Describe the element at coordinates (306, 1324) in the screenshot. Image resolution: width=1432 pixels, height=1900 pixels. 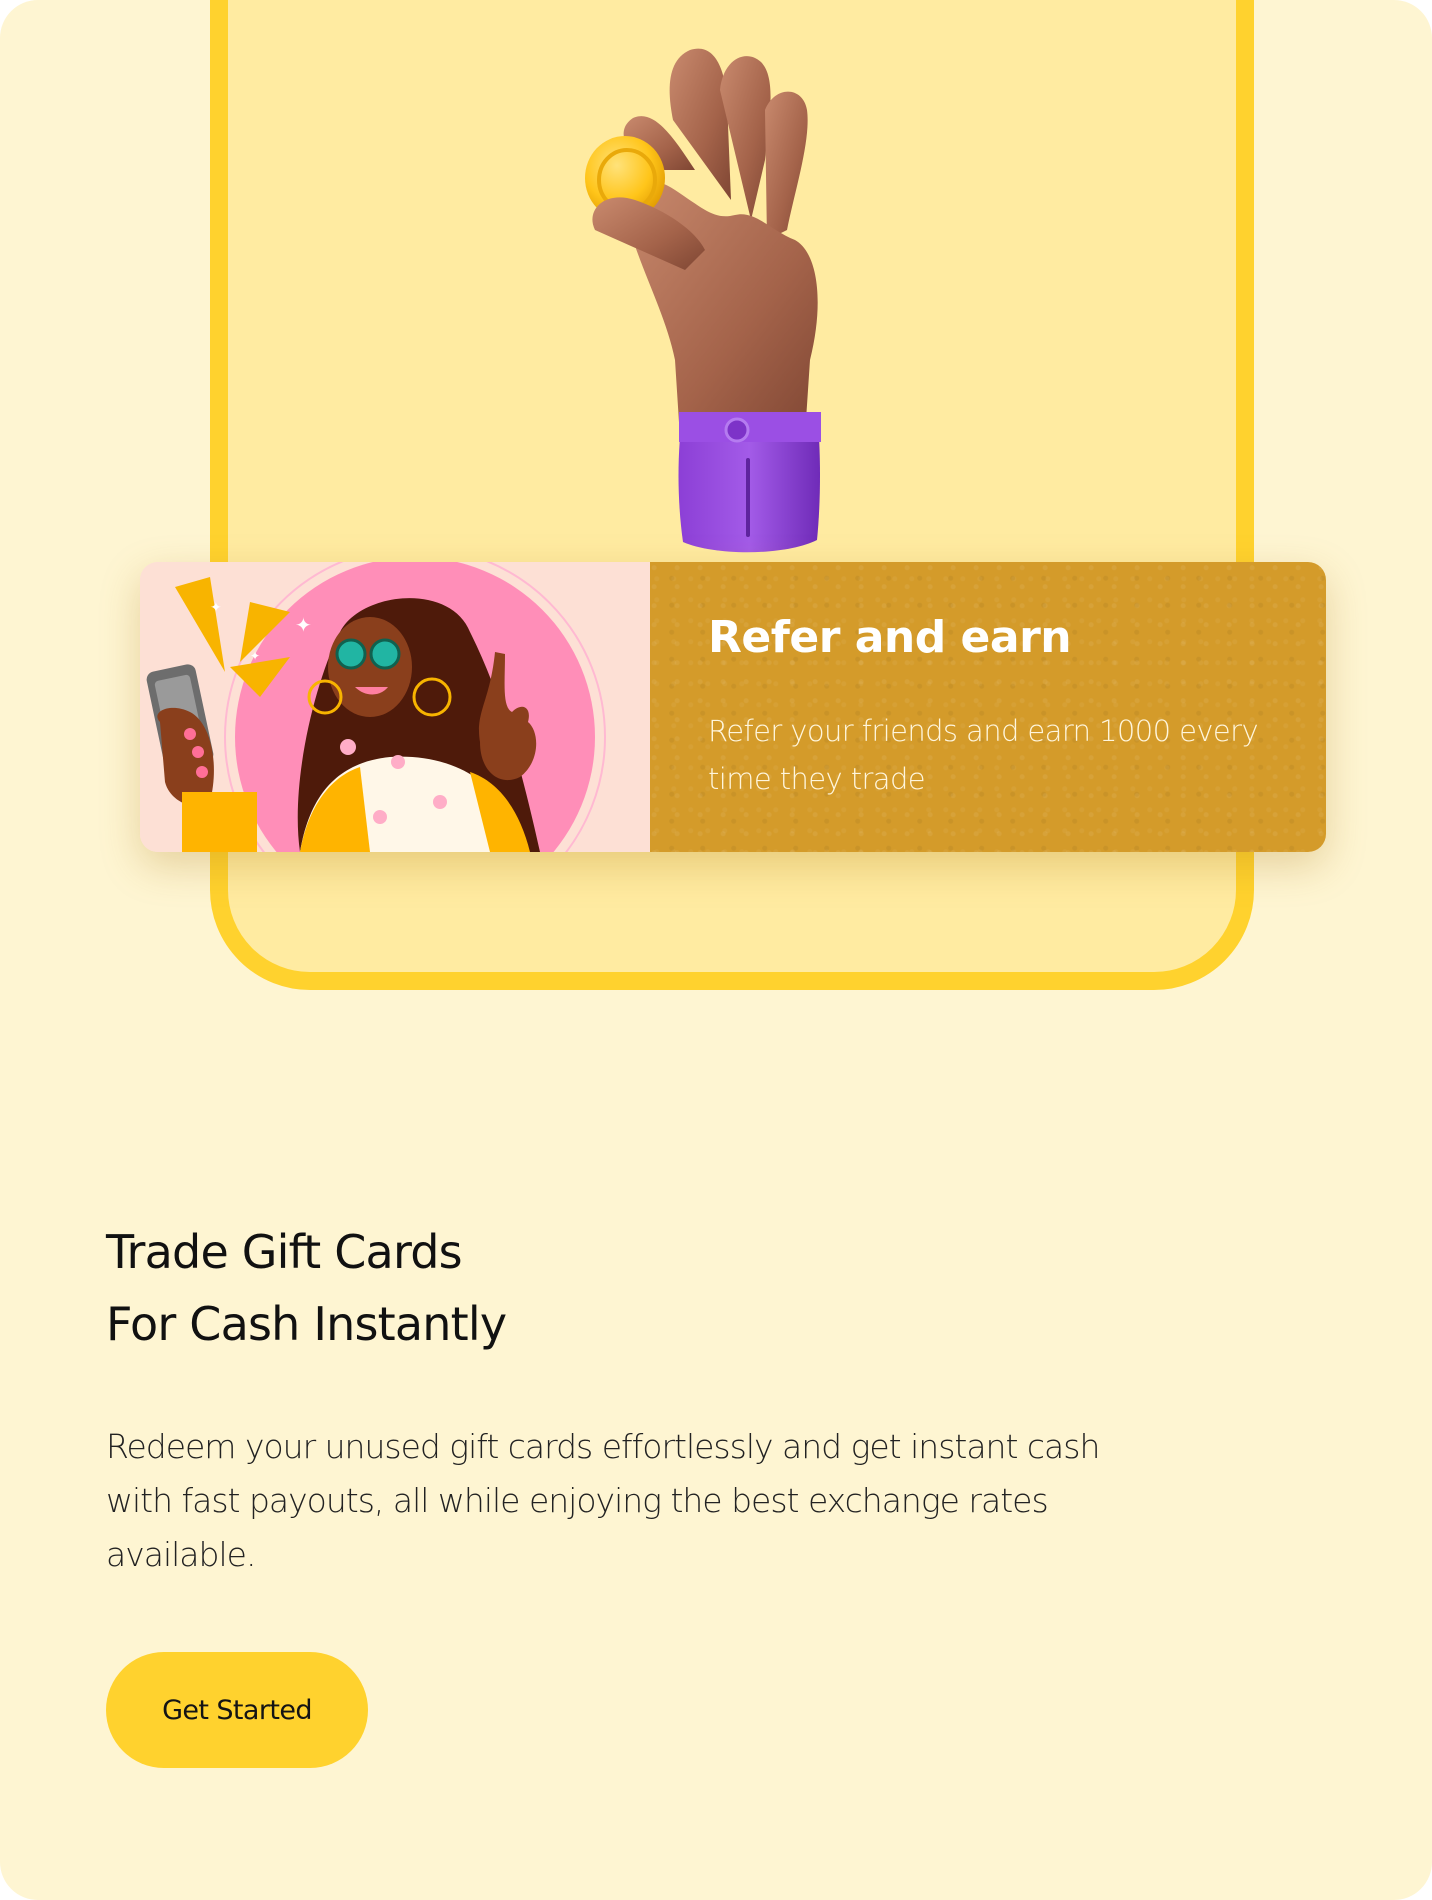
I see `hero-title-line2: For Cash Instantly` at that location.